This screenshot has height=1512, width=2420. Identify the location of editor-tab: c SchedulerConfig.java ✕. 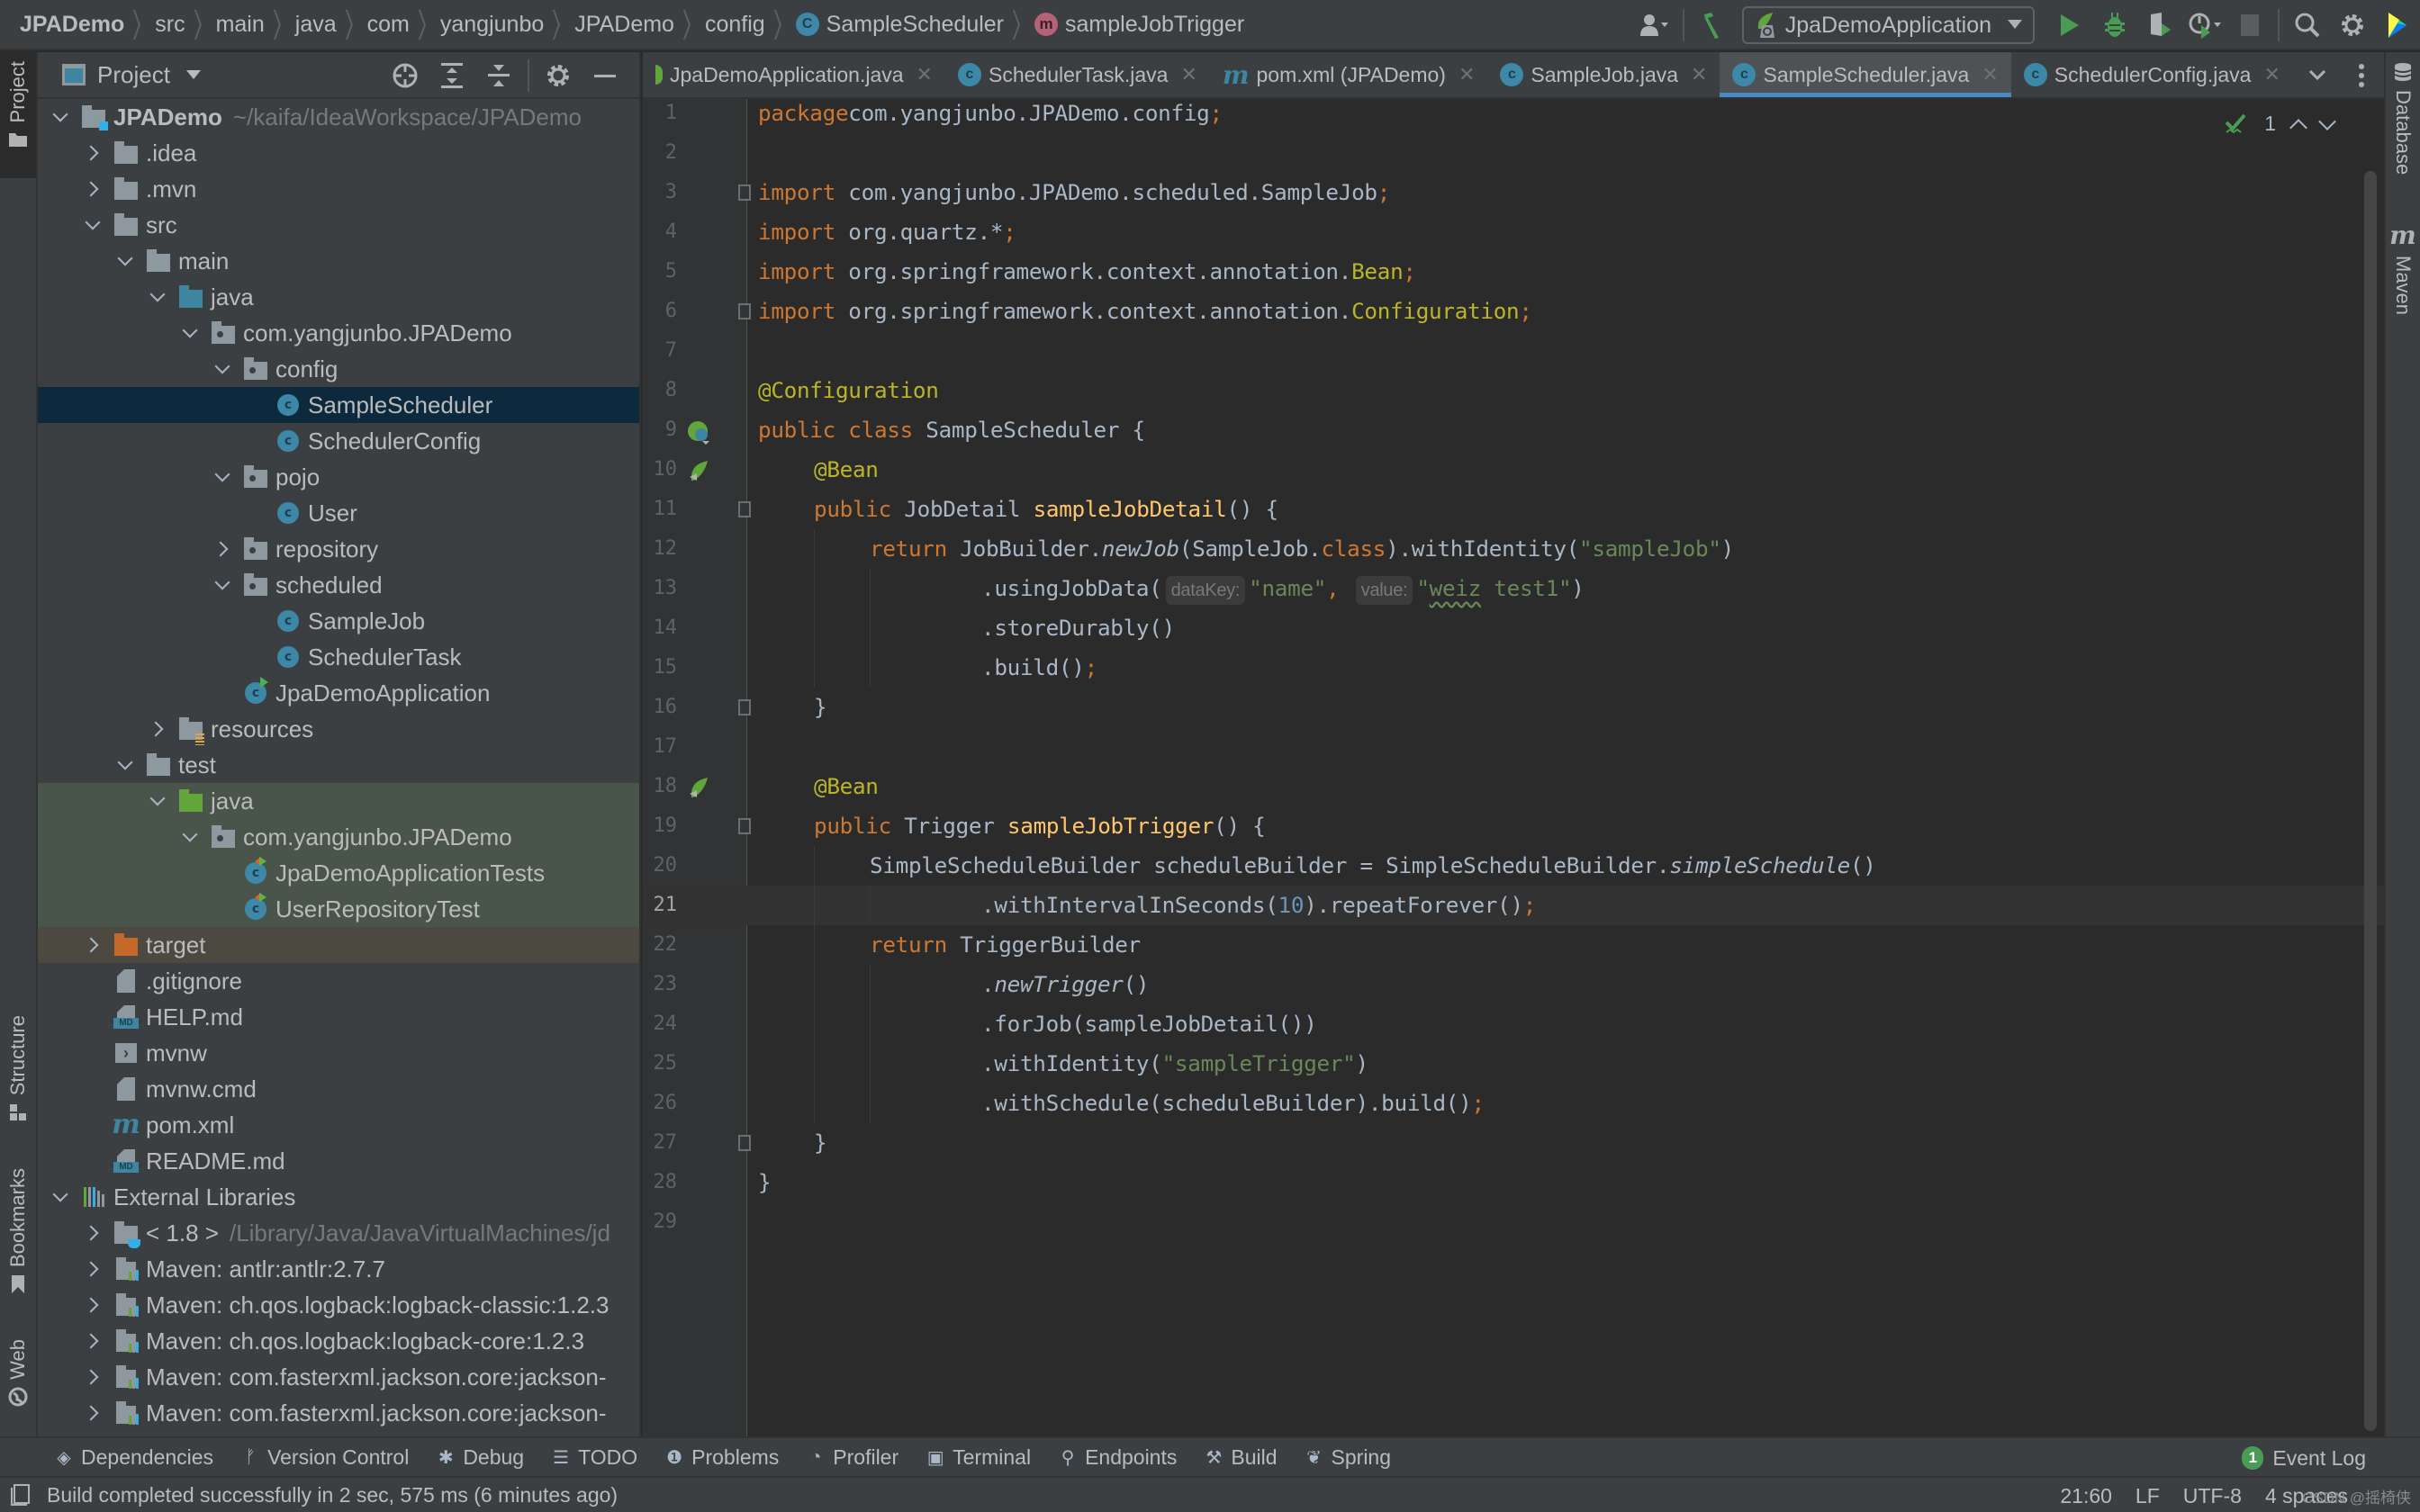
(2152, 75).